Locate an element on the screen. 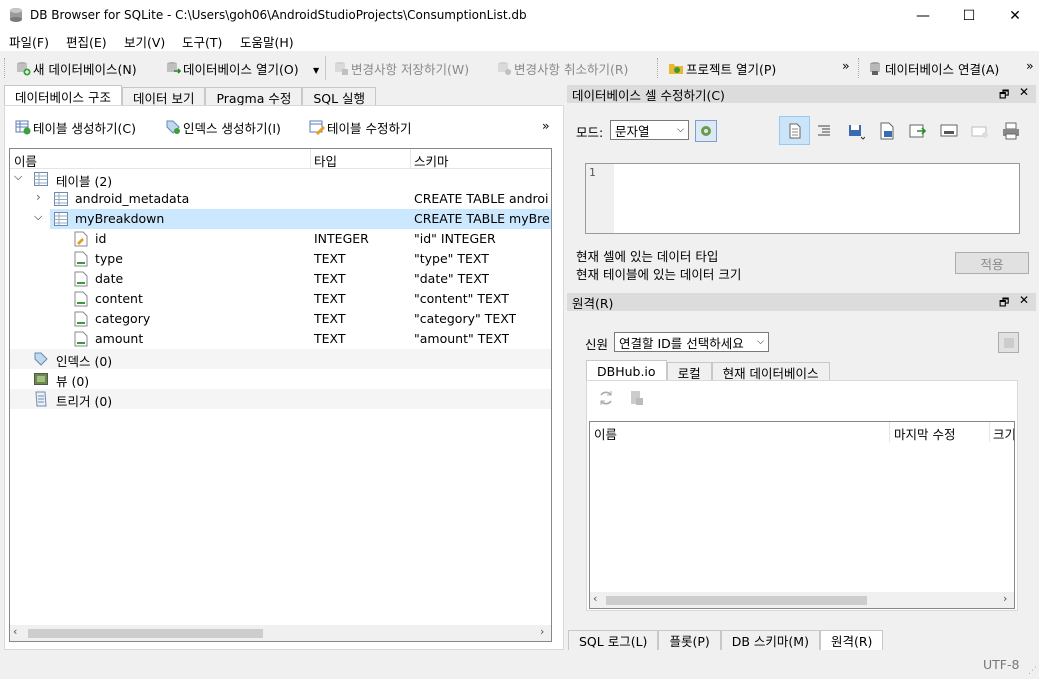  tab-sql-log: SQL 로그(L) is located at coordinates (613, 640).